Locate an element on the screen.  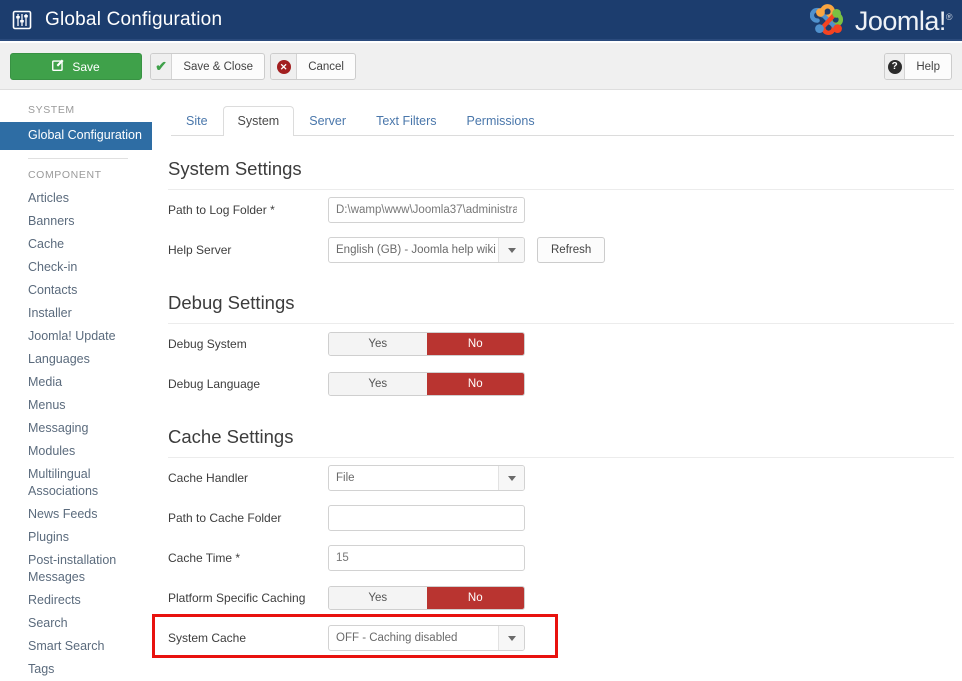
save-button-label: Save is located at coordinates (86, 66).